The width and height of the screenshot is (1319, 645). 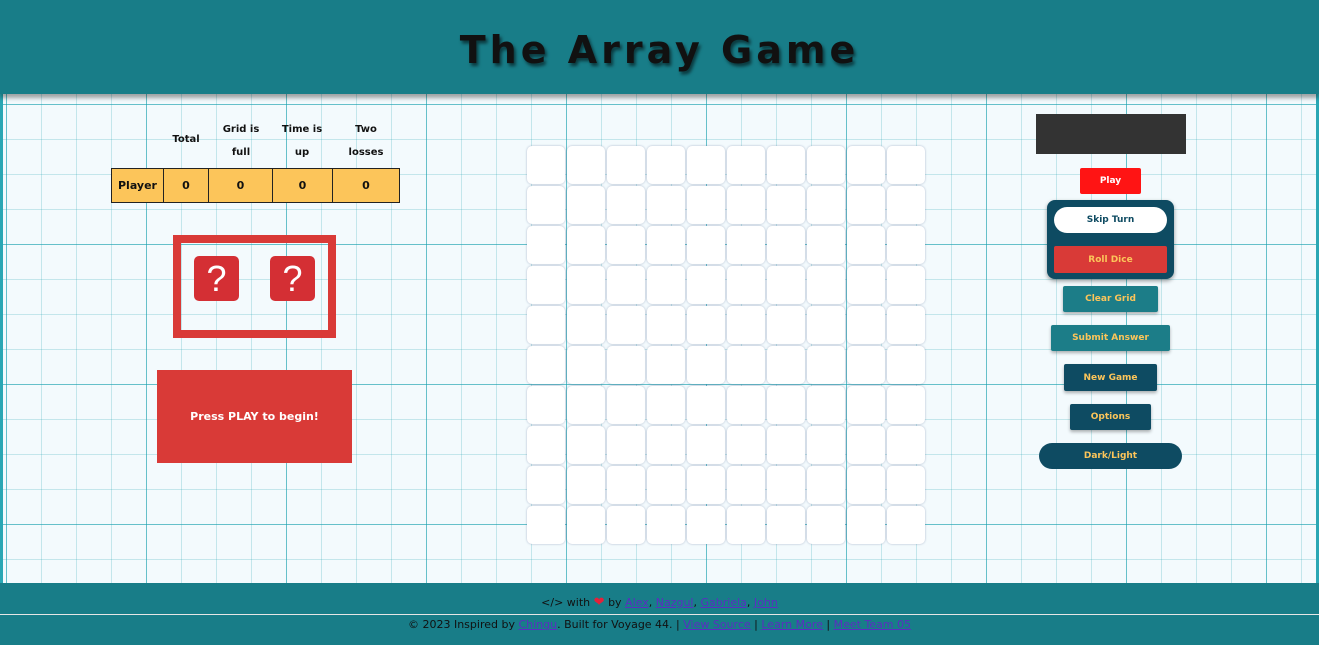 I want to click on clear-grid-button: Clear Grid, so click(x=1110, y=299).